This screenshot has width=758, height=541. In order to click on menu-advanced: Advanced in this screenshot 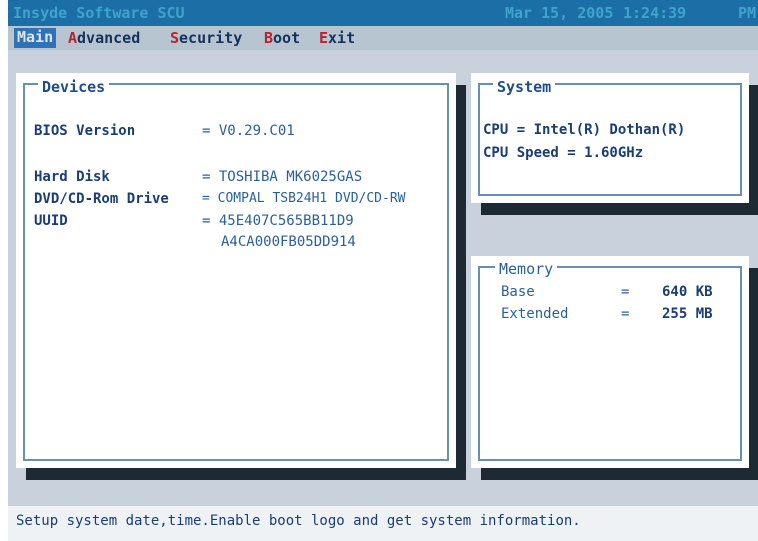, I will do `click(104, 38)`.